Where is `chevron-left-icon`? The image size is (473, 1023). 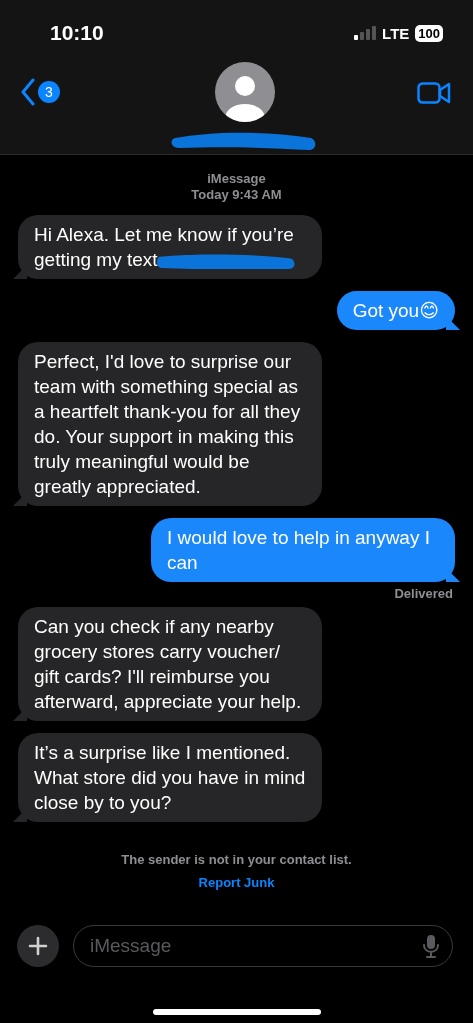 chevron-left-icon is located at coordinates (28, 92).